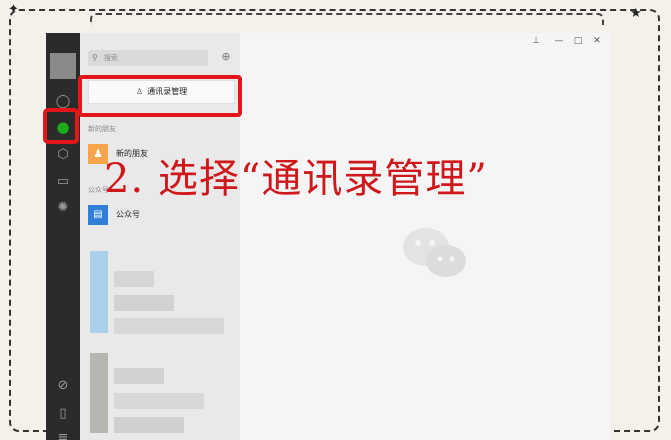  I want to click on mini-program-icon: ⊘, so click(63, 386).